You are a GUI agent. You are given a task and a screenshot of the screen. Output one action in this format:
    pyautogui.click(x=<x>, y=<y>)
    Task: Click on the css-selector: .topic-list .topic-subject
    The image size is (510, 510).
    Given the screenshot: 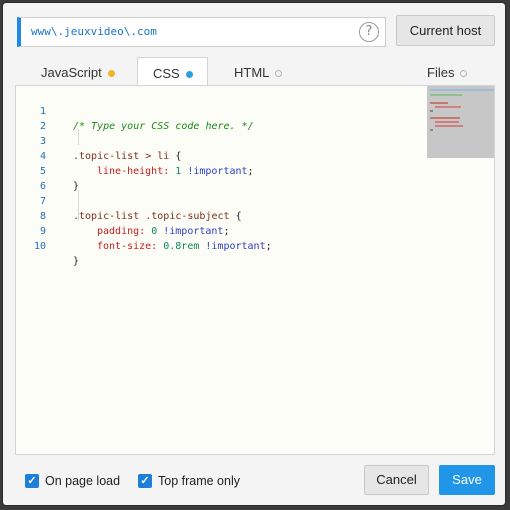 What is the action you would take?
    pyautogui.click(x=151, y=216)
    